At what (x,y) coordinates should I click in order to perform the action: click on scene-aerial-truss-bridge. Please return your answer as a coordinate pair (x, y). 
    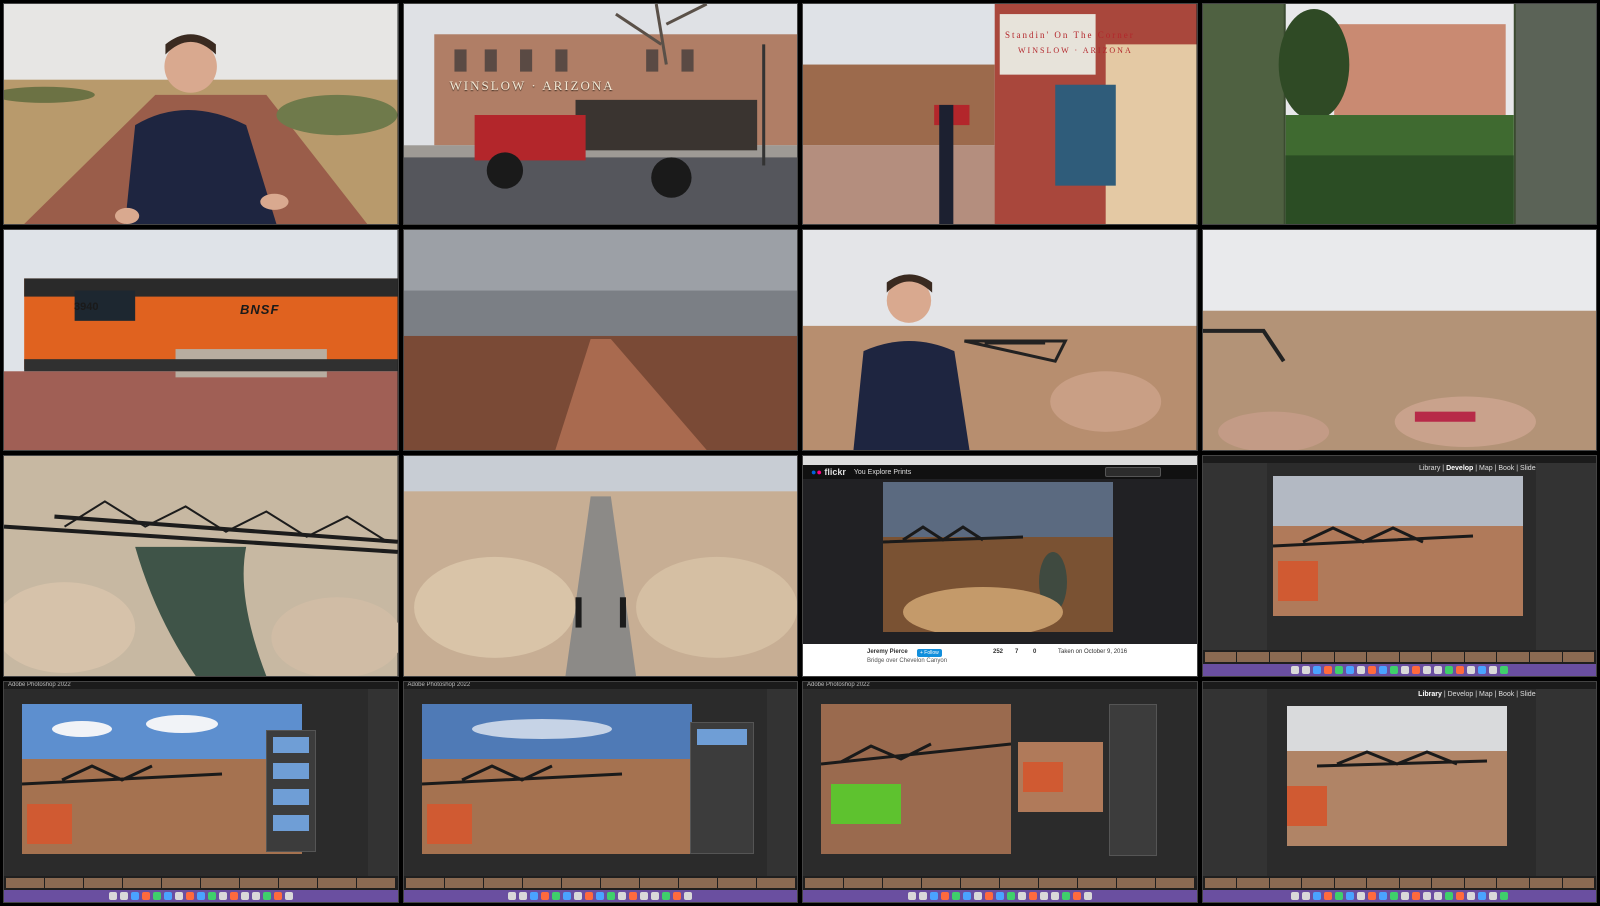
    Looking at the image, I should click on (201, 566).